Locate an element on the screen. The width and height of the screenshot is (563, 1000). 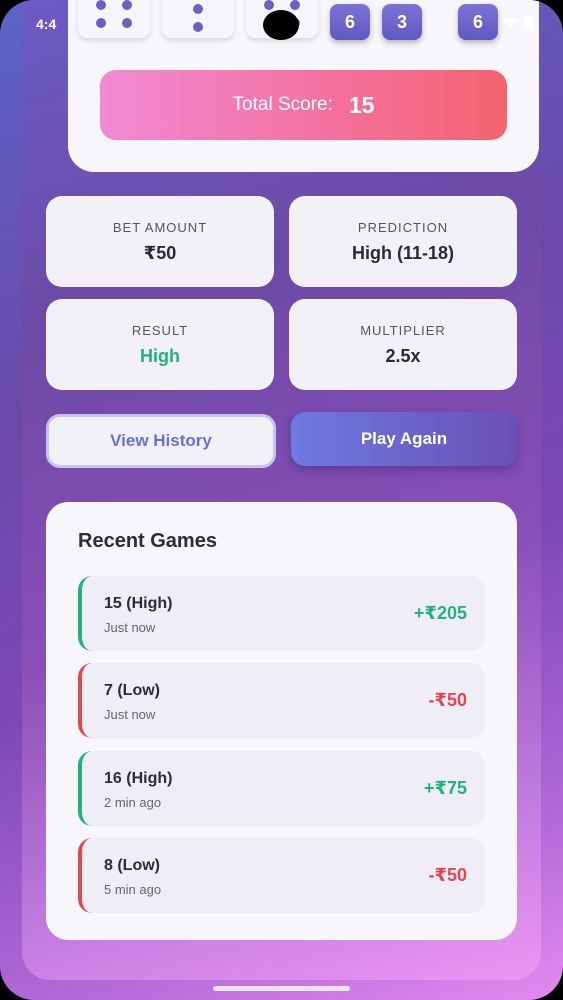
game-item: 8 (Low) 5 min ago -₹50 is located at coordinates (281, 875).